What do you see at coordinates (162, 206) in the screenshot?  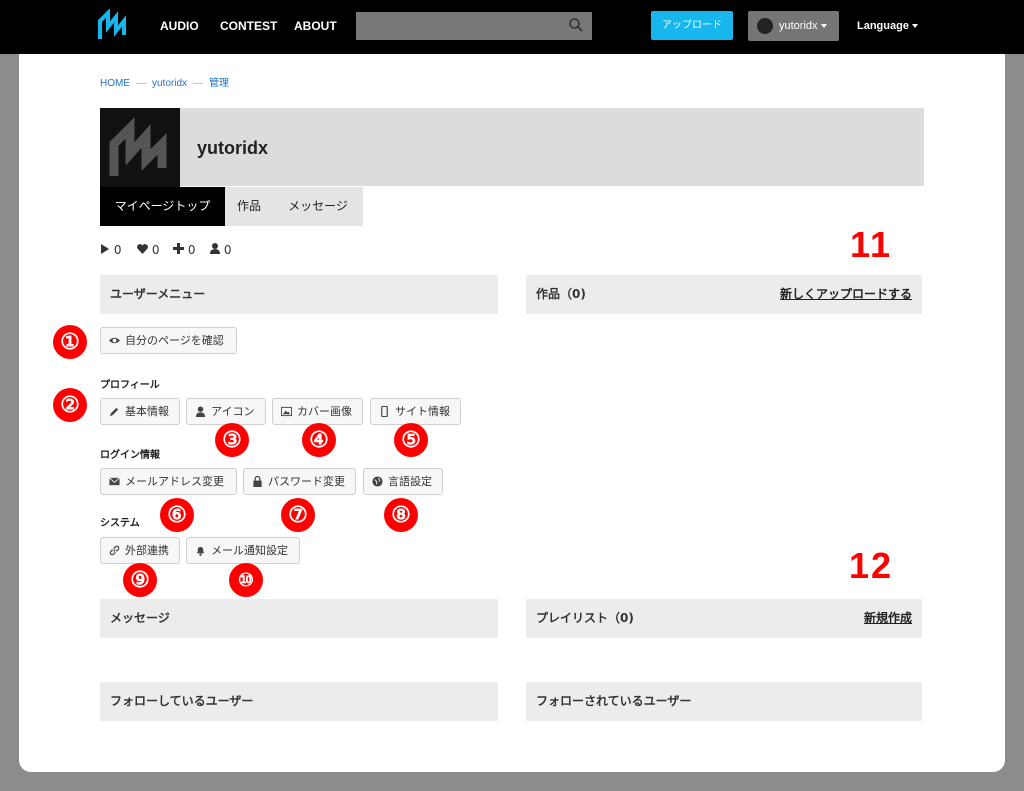 I see `tab-mypage-top: マイページトップ` at bounding box center [162, 206].